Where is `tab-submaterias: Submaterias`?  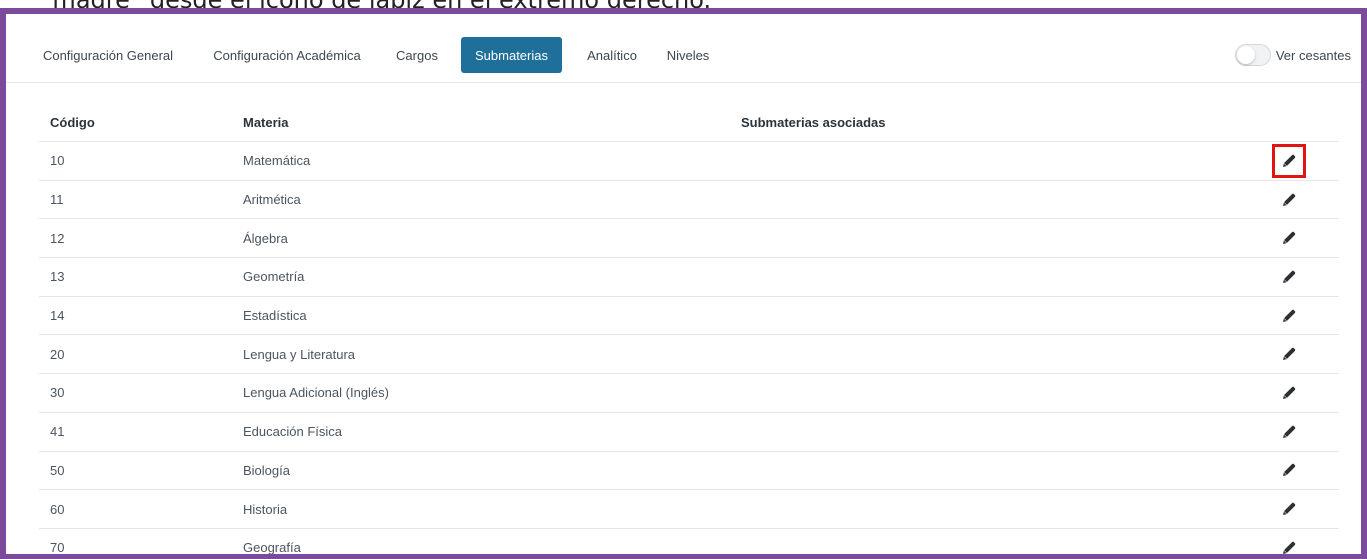 tab-submaterias: Submaterias is located at coordinates (511, 55).